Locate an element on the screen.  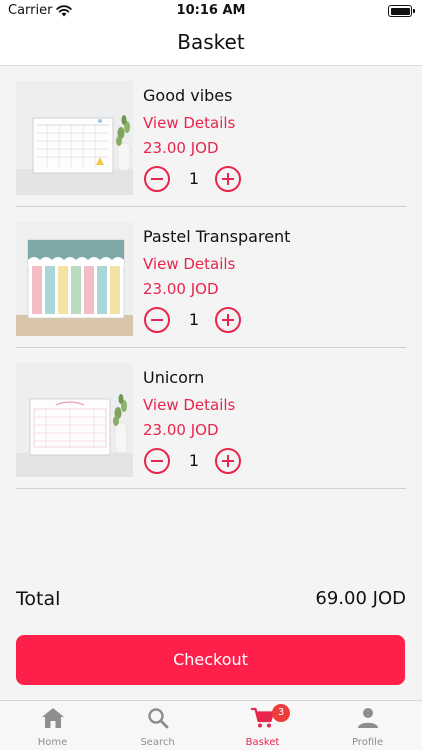
total-value: 69.00 JOD is located at coordinates (360, 598).